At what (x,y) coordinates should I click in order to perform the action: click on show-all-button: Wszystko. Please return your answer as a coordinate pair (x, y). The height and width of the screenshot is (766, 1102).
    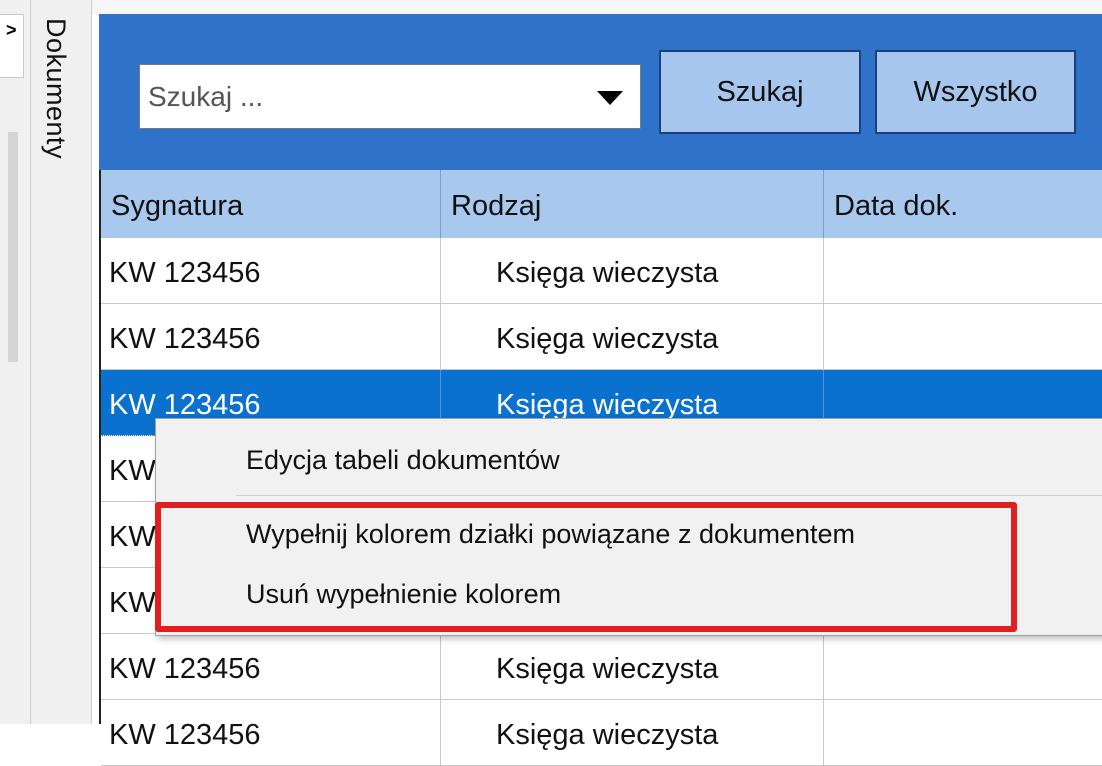
    Looking at the image, I should click on (975, 92).